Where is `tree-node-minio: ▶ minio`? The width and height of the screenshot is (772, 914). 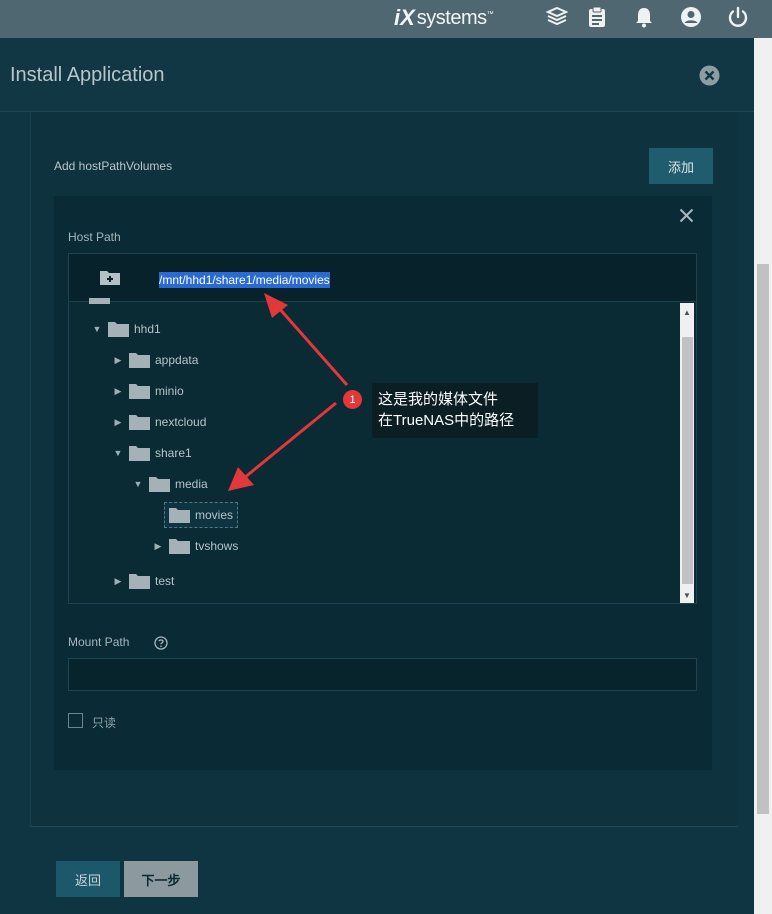 tree-node-minio: ▶ minio is located at coordinates (148, 391).